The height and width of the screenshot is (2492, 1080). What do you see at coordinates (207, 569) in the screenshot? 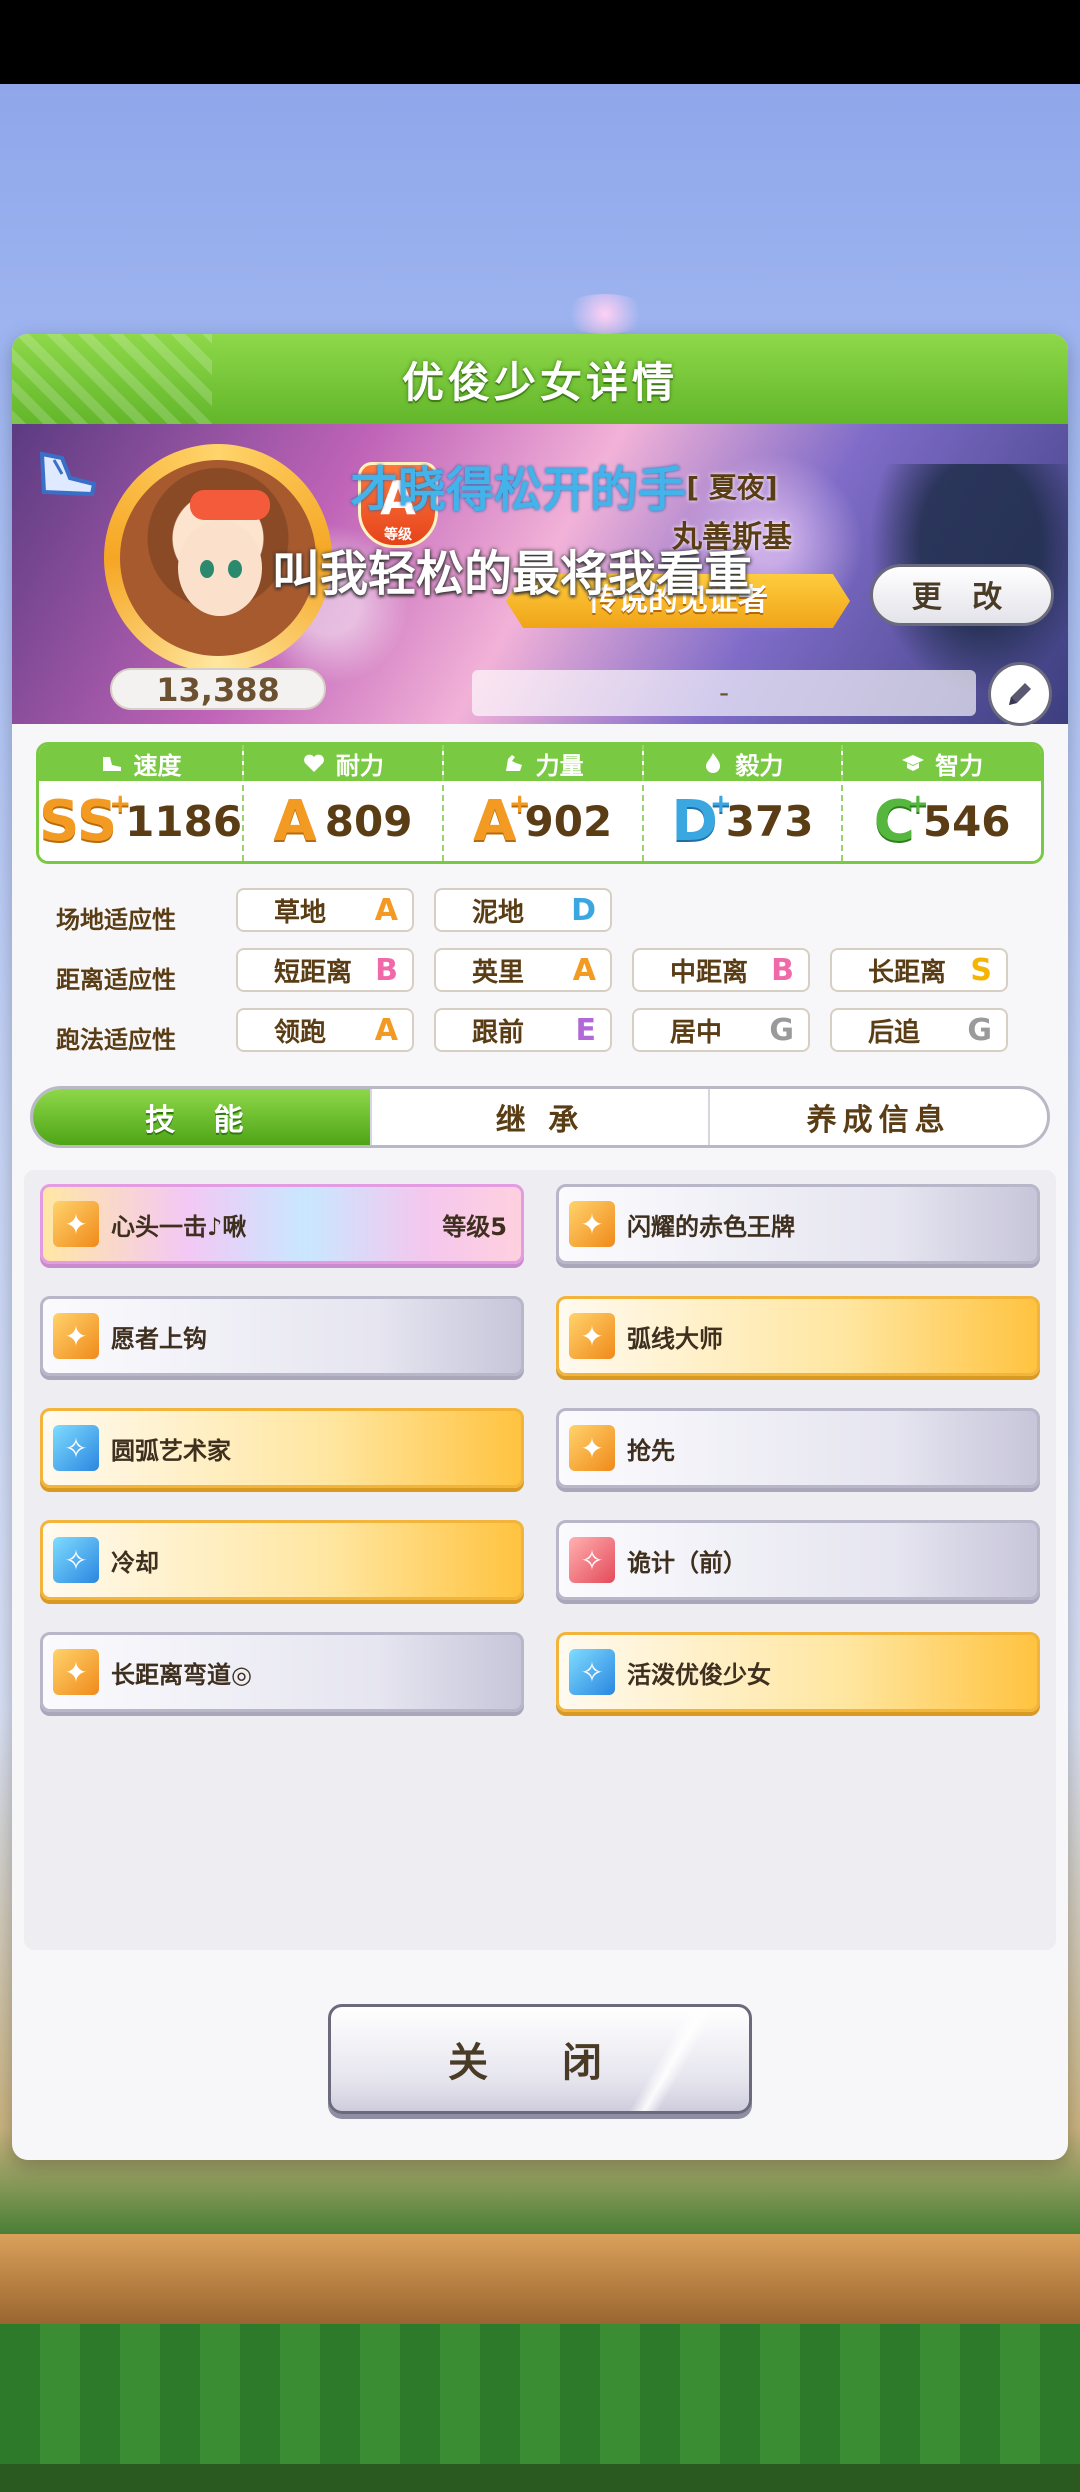
I see `portrait-eye-left` at bounding box center [207, 569].